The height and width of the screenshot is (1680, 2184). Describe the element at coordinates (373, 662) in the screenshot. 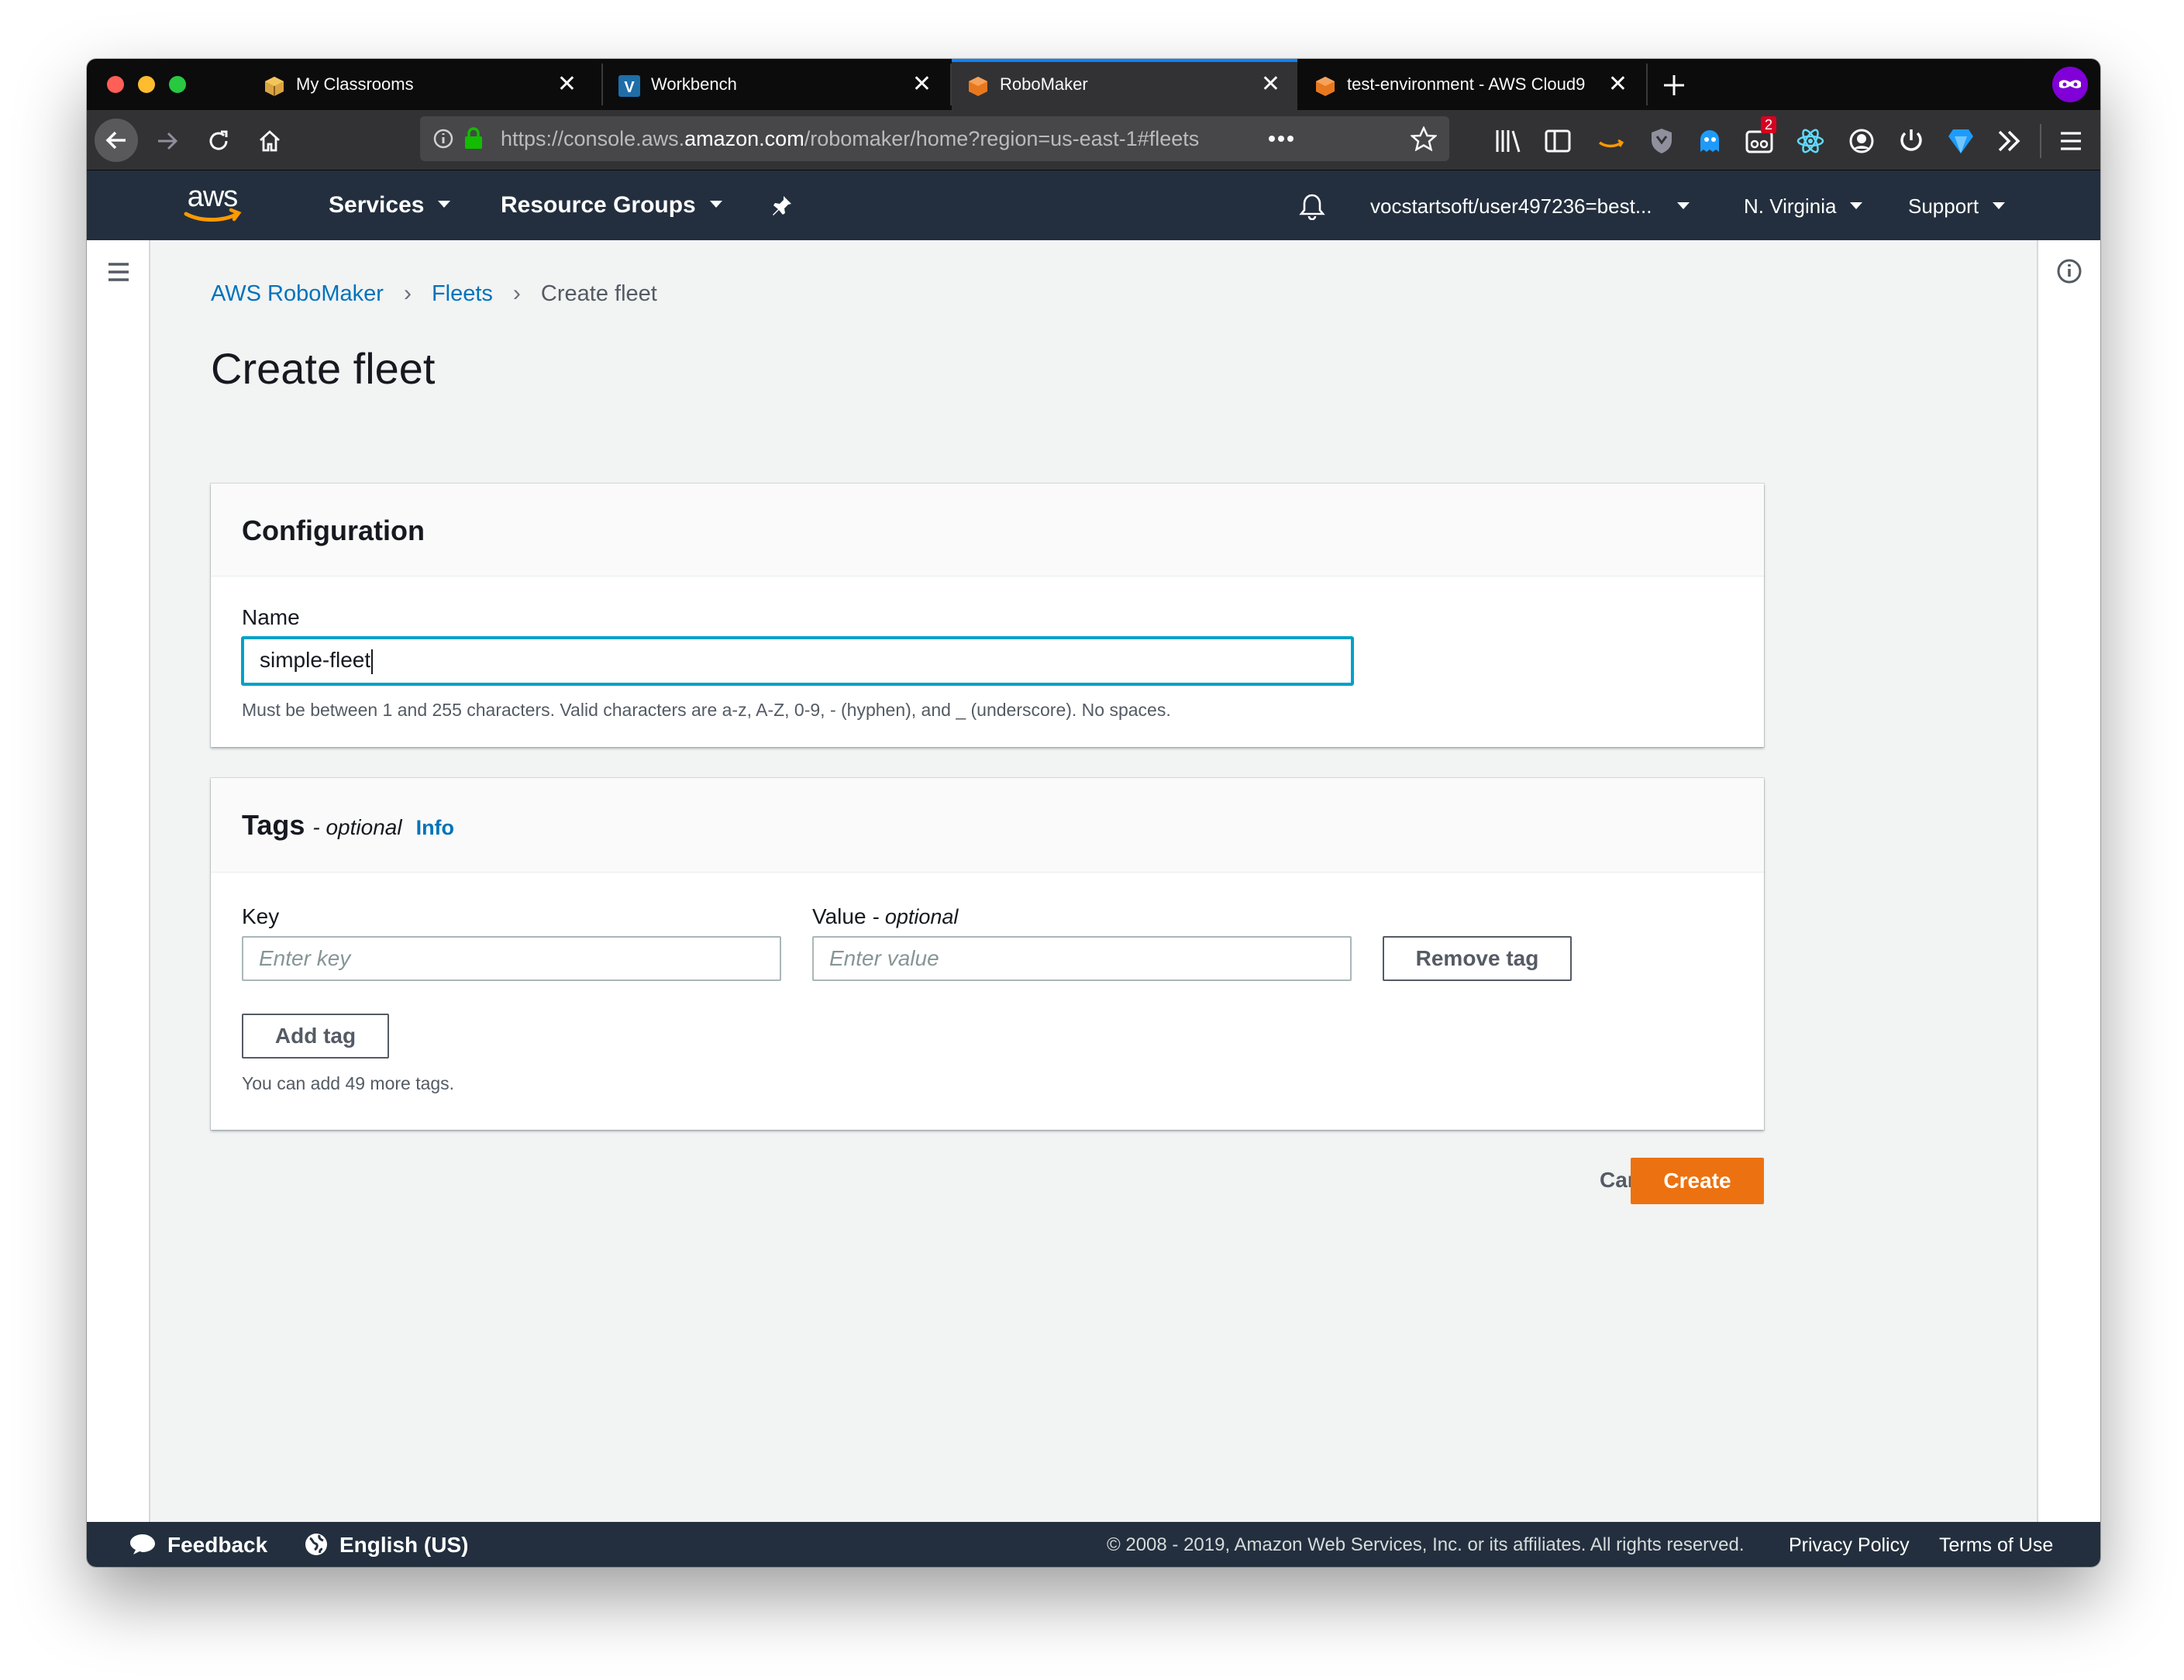

I see `text-cursor` at that location.